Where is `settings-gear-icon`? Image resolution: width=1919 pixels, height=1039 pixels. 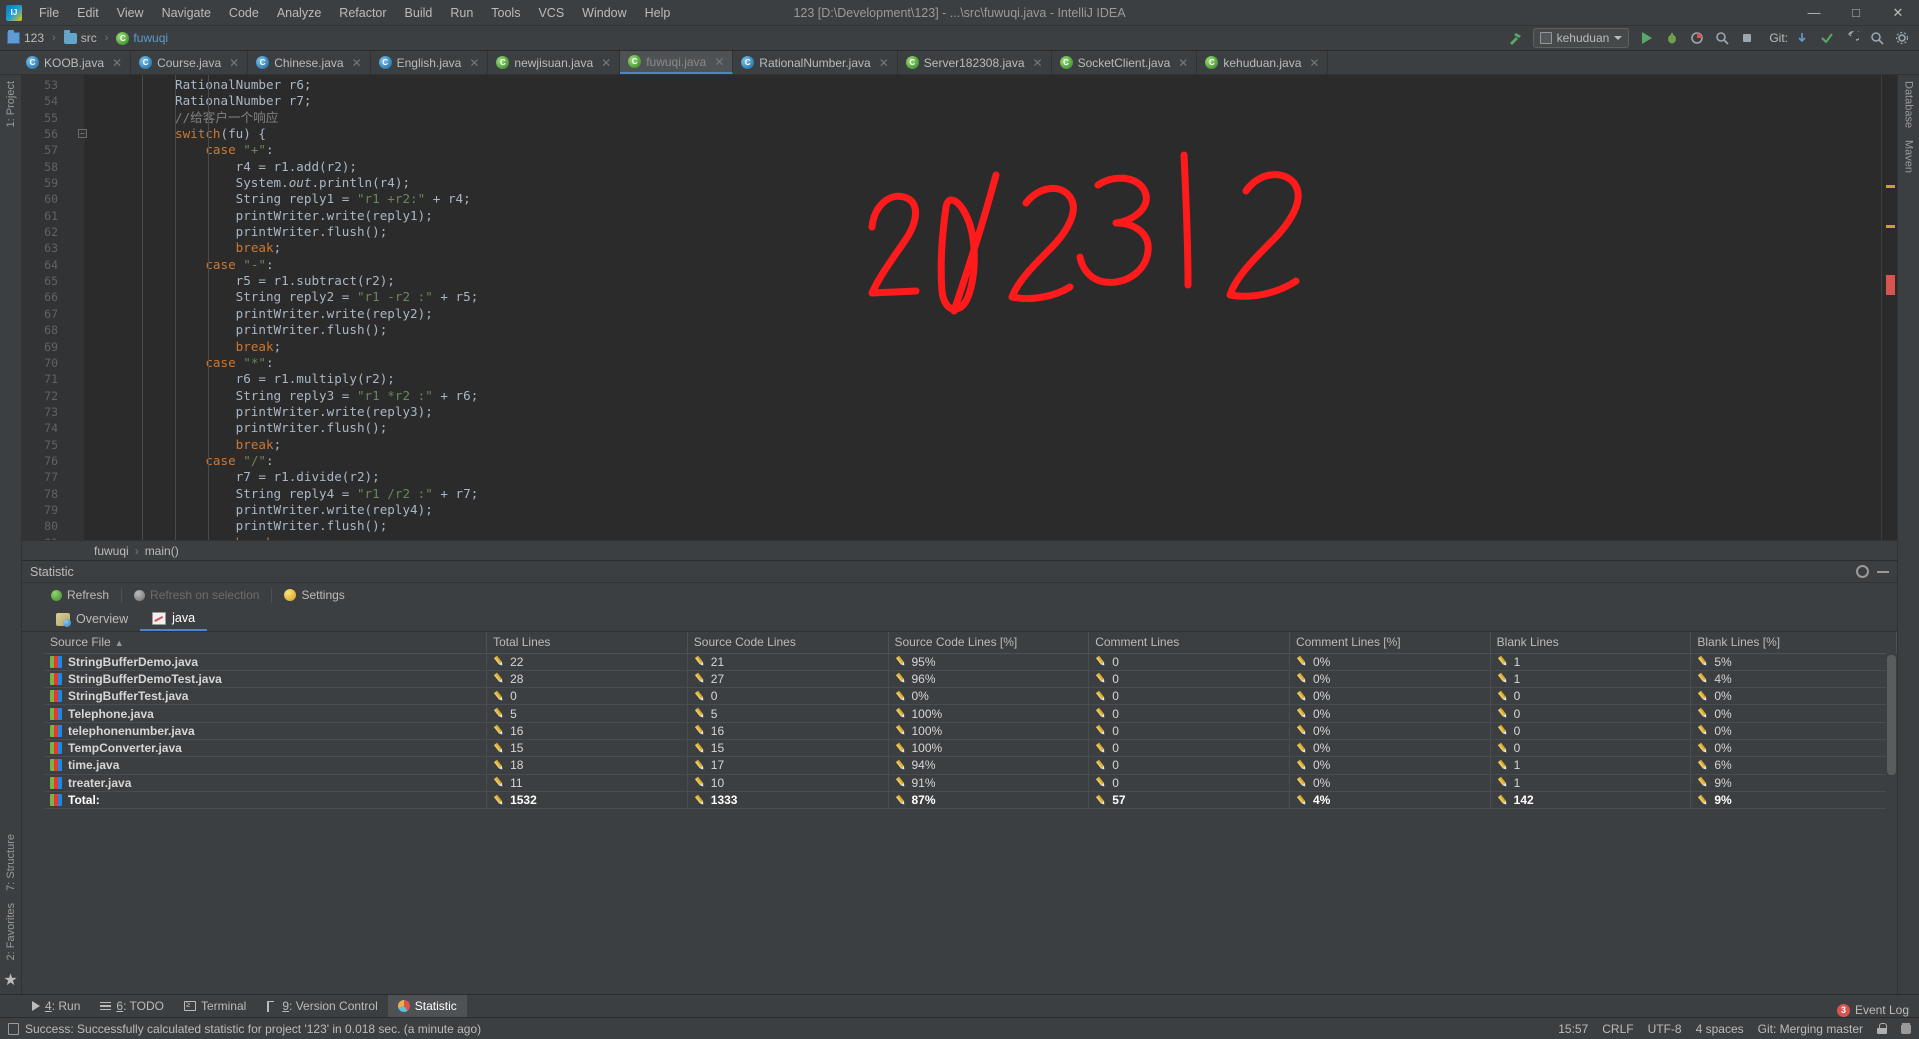
settings-gear-icon is located at coordinates (1902, 38).